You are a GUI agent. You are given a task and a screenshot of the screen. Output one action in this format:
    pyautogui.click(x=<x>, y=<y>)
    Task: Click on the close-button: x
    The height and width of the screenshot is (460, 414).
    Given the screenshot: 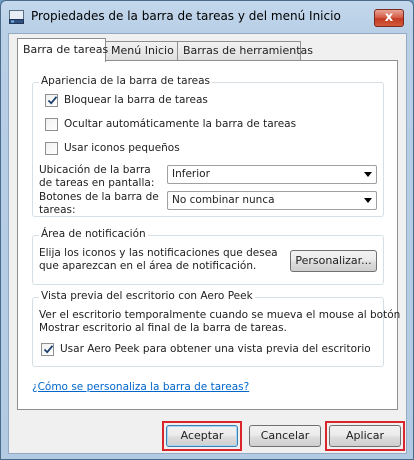 What is the action you would take?
    pyautogui.click(x=389, y=18)
    